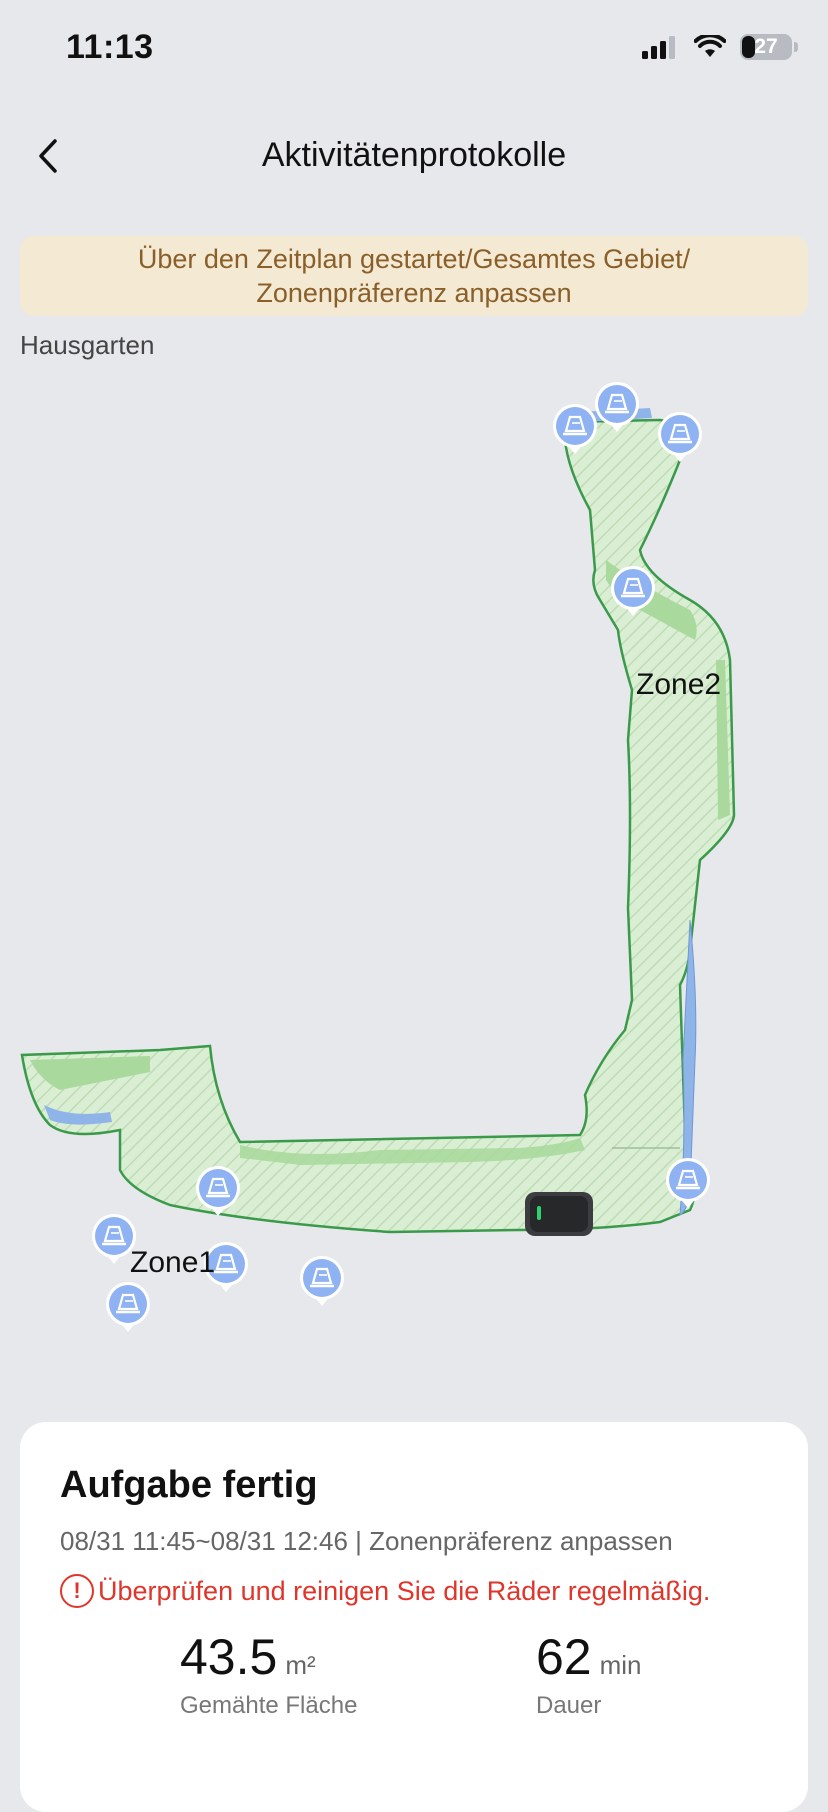 The height and width of the screenshot is (1812, 828). Describe the element at coordinates (269, 1705) in the screenshot. I see `mowed-area-label: Gemähte Fläche` at that location.